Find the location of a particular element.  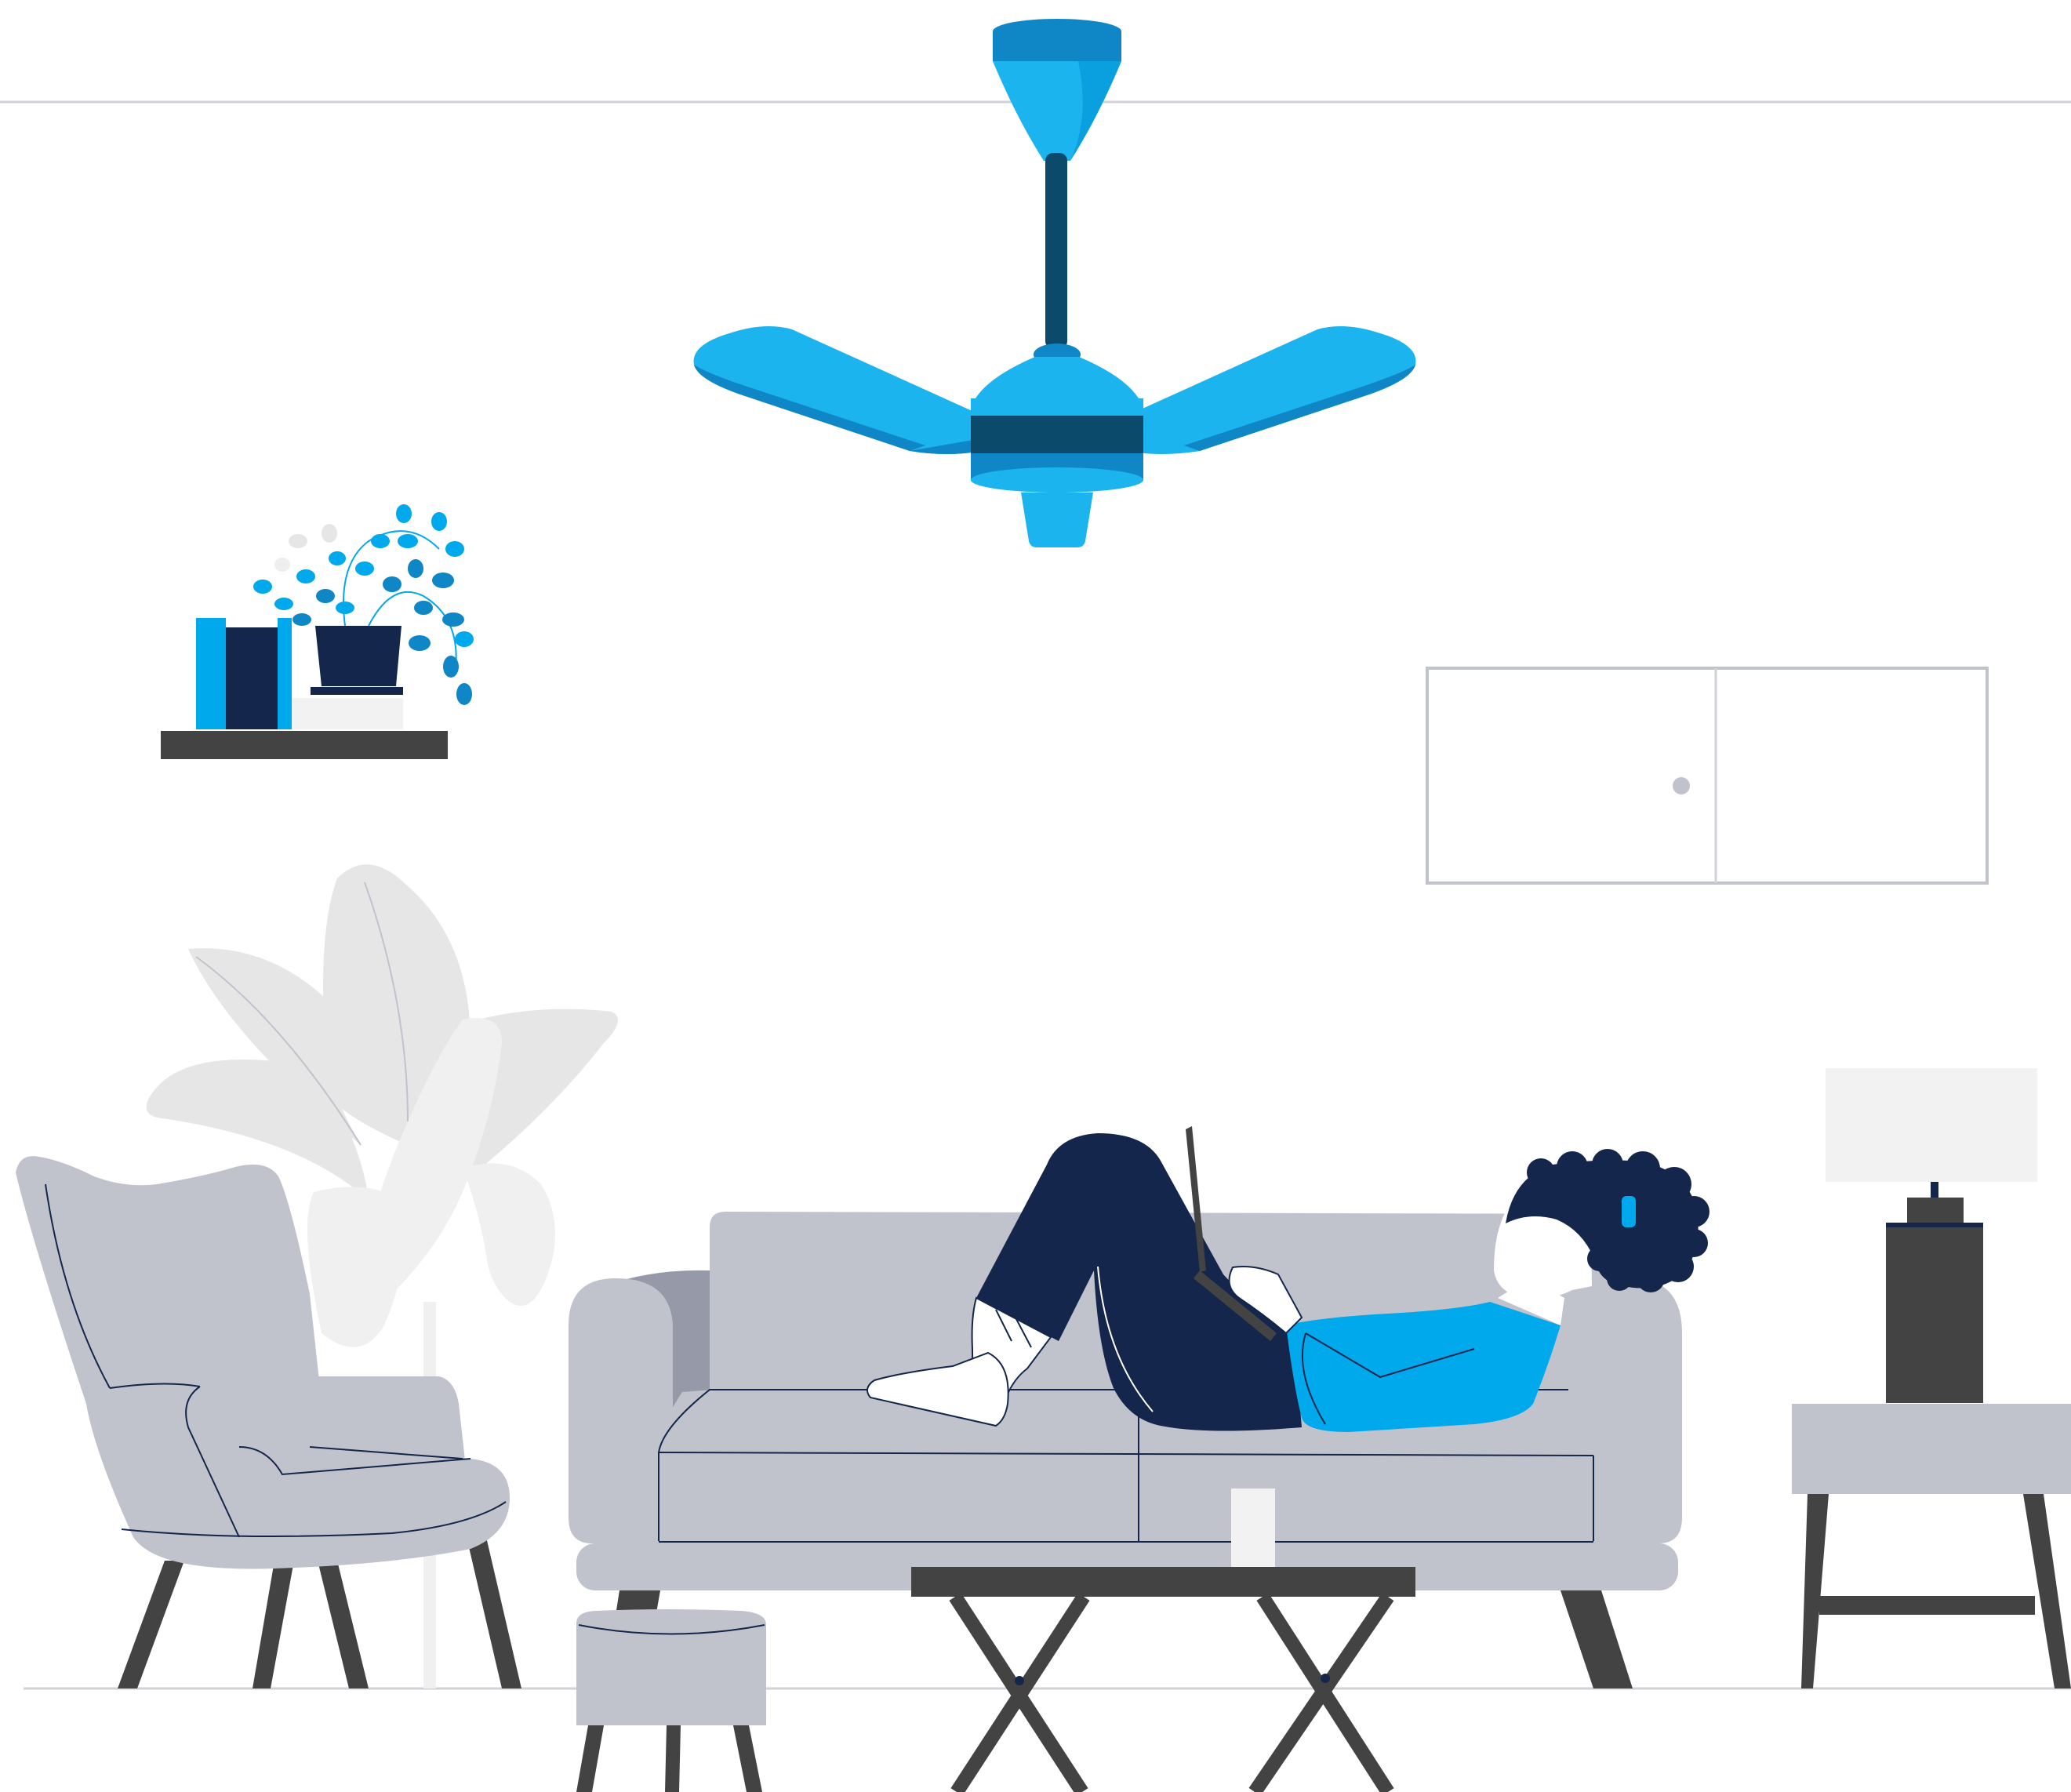

wall-shelf is located at coordinates (317, 631).